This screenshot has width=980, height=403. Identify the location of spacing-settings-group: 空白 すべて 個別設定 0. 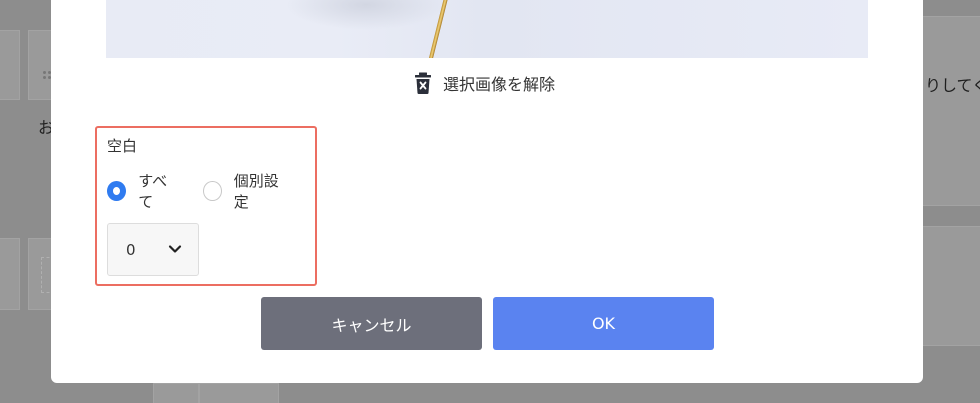
(206, 206).